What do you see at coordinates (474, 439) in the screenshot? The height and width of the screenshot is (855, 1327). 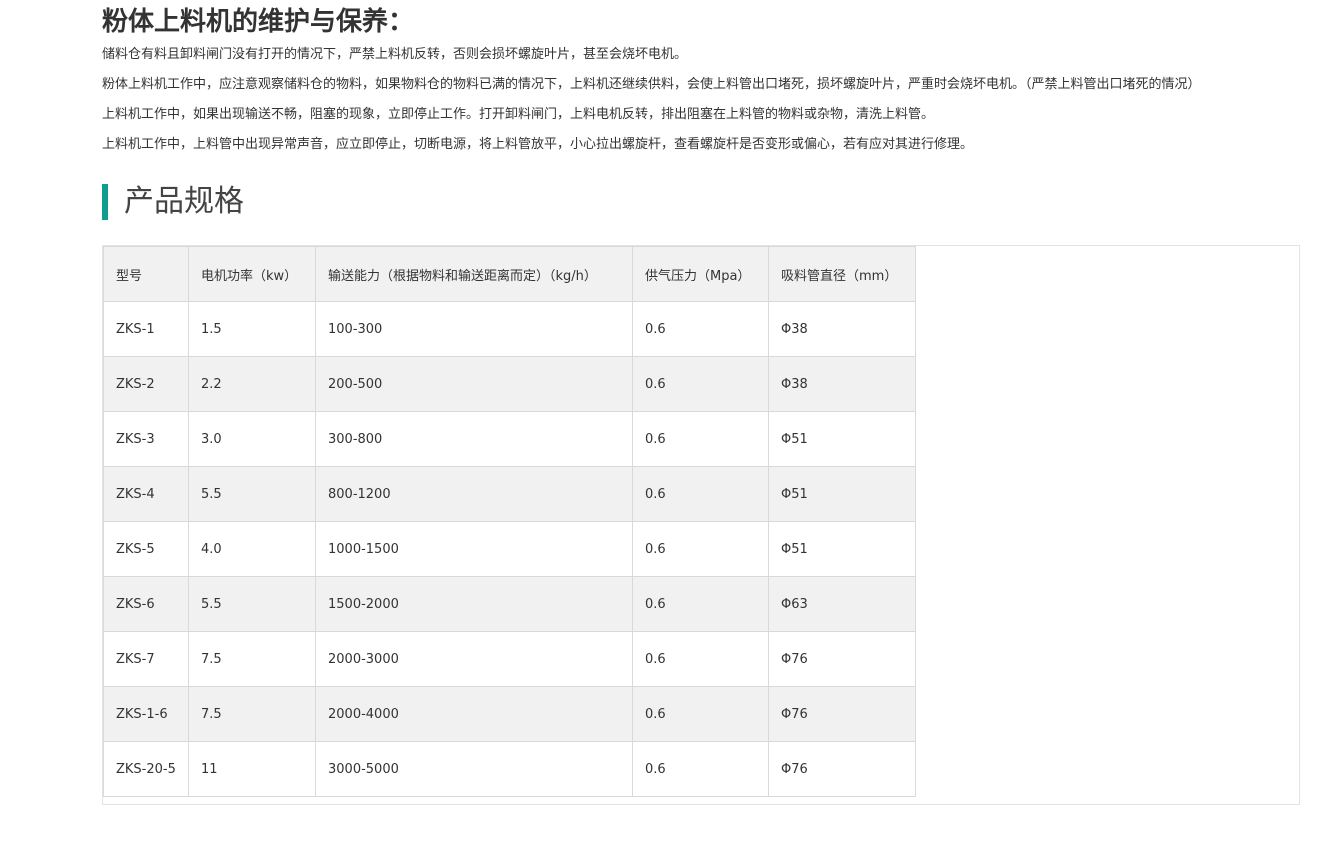 I see `cell-capacity: 300-800` at bounding box center [474, 439].